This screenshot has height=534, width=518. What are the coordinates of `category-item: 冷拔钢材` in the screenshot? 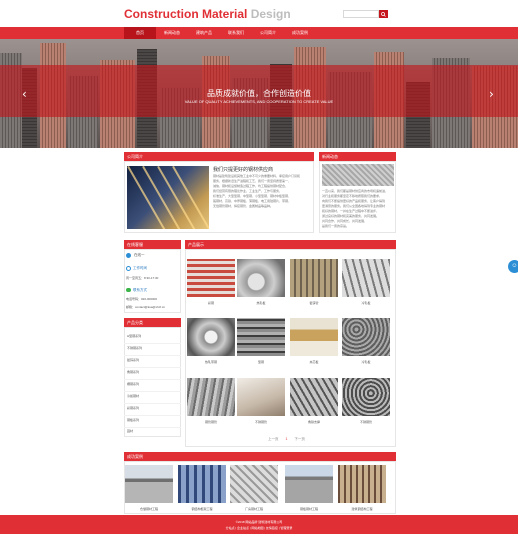 It's located at (133, 396).